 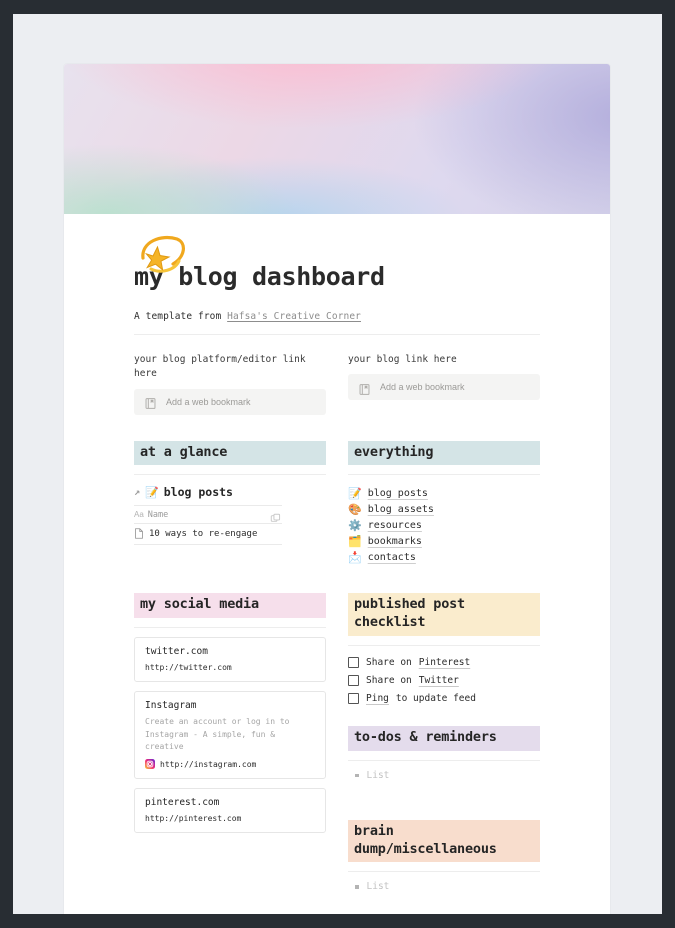 I want to click on blog-link-column: your blog link here Add a web bookmark, so click(x=444, y=384).